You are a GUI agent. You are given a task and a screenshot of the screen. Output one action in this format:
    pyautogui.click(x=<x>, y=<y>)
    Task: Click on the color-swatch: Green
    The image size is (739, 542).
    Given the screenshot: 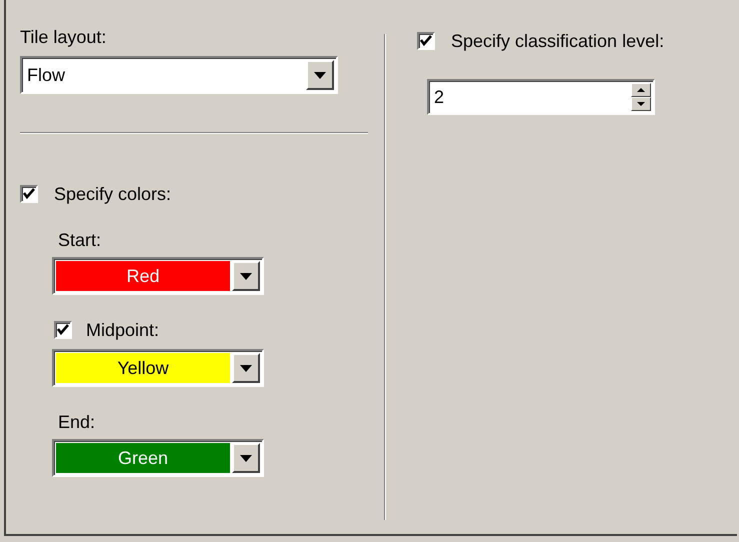 What is the action you would take?
    pyautogui.click(x=143, y=458)
    